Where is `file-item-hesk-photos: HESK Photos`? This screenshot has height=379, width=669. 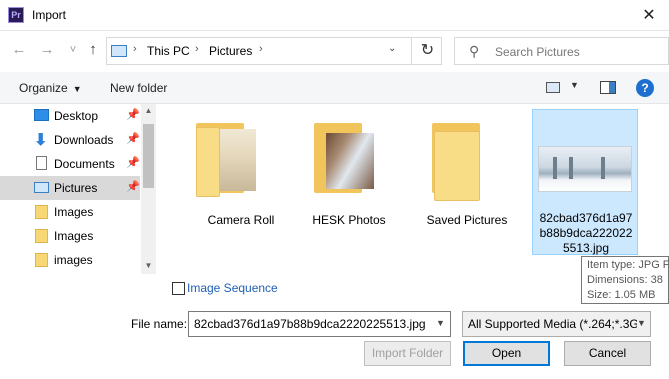
file-item-hesk-photos: HESK Photos is located at coordinates (349, 182).